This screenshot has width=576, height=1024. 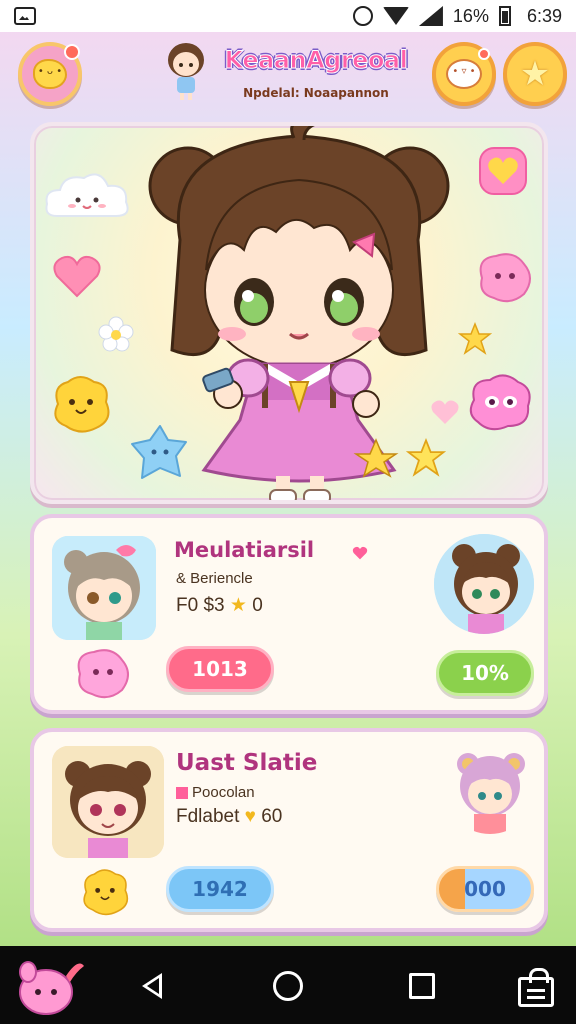 What do you see at coordinates (500, 402) in the screenshot?
I see `purple-blob-icon` at bounding box center [500, 402].